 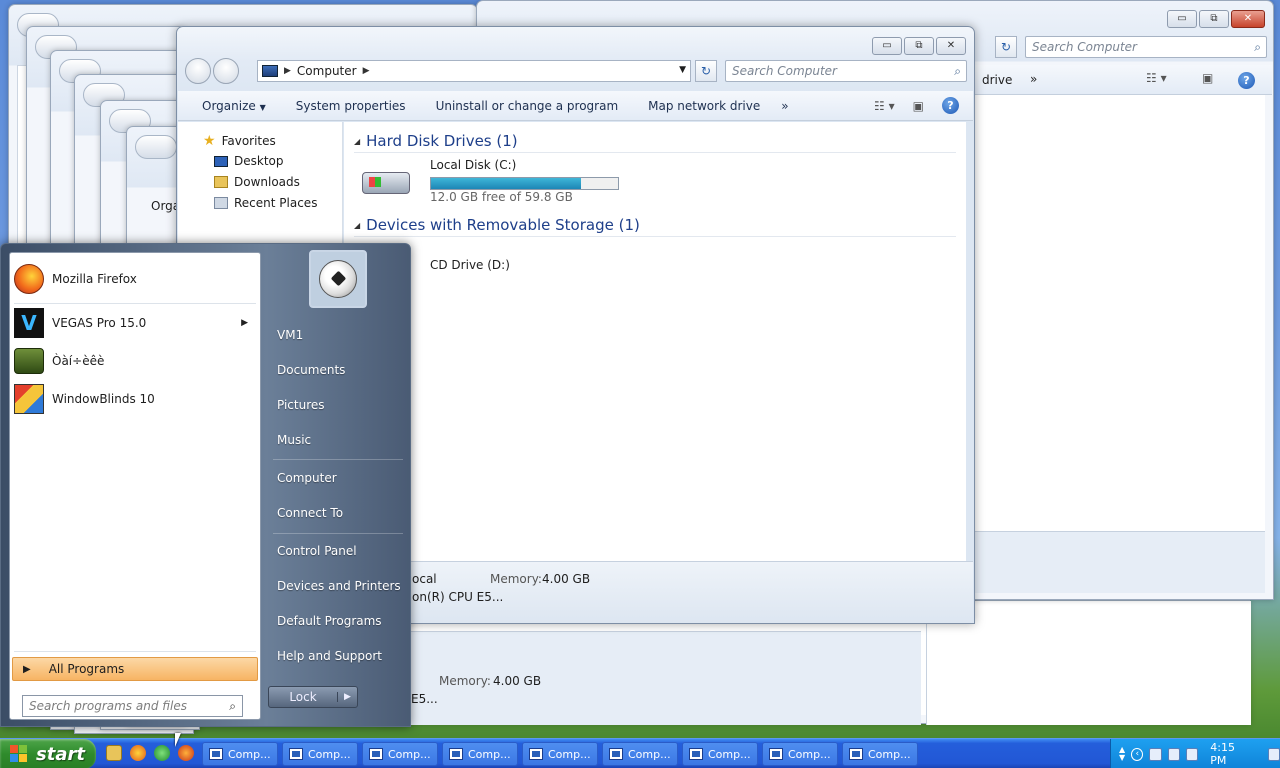 What do you see at coordinates (1273, 754) in the screenshot?
I see `show-desktop-icon` at bounding box center [1273, 754].